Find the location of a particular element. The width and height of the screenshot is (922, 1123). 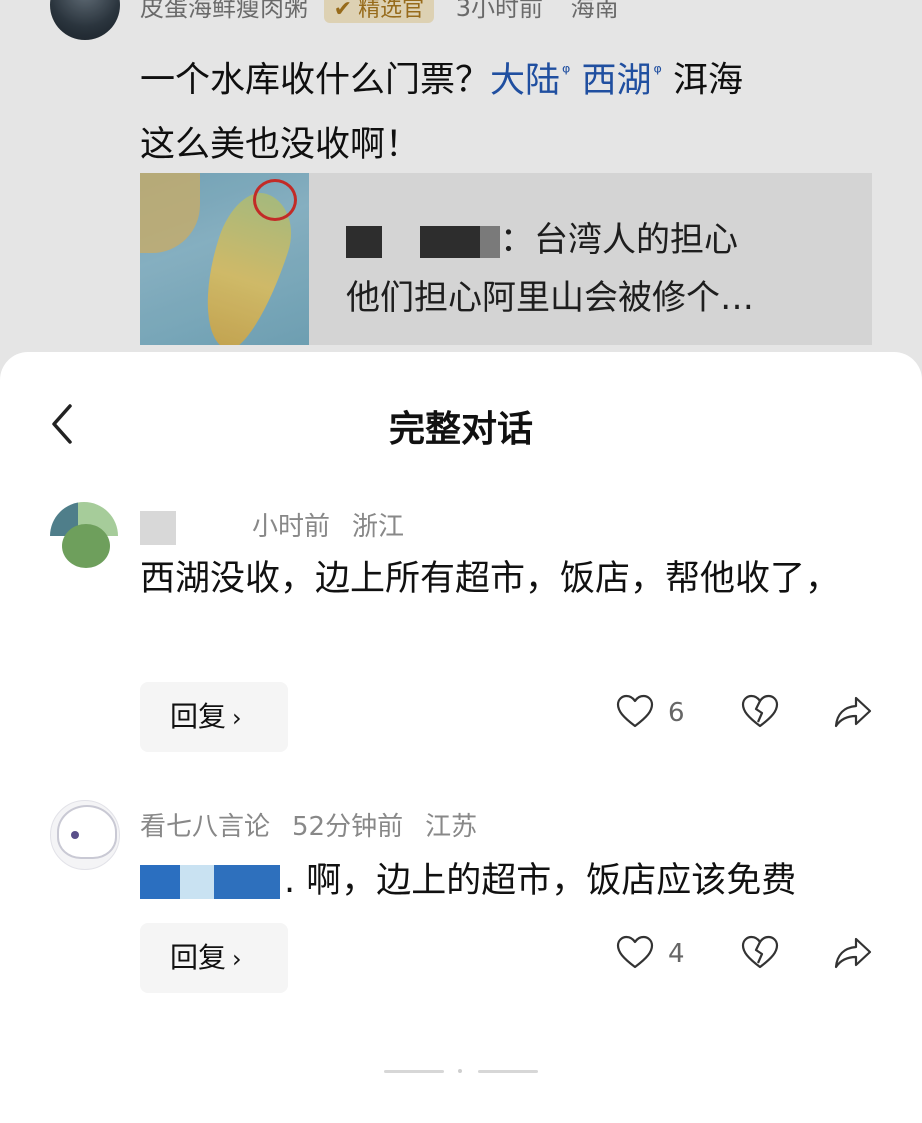

comment-text-content: . 啊，边上的超市，饭店应该免费 is located at coordinates (540, 881).